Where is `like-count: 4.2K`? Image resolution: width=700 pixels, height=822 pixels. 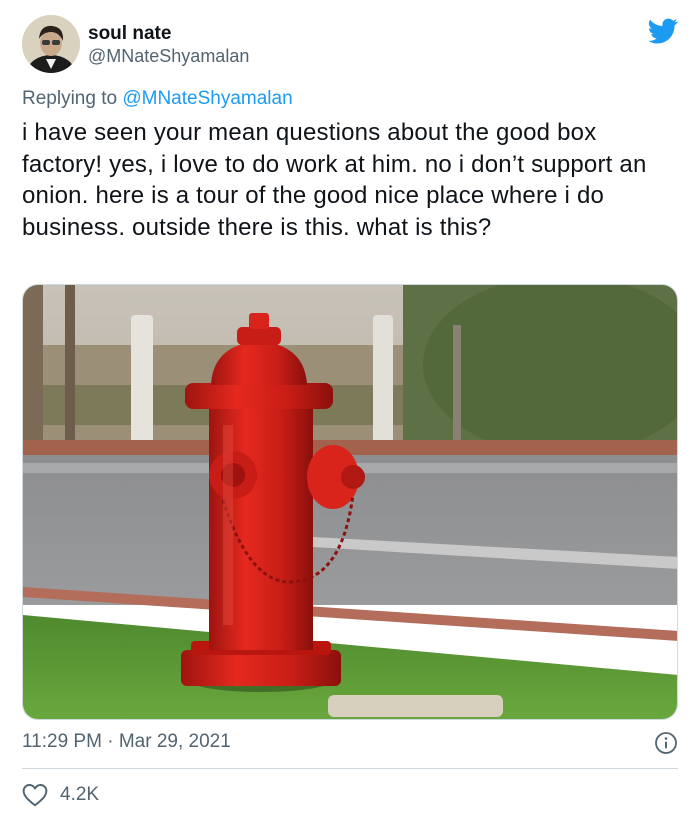
like-count: 4.2K is located at coordinates (80, 794).